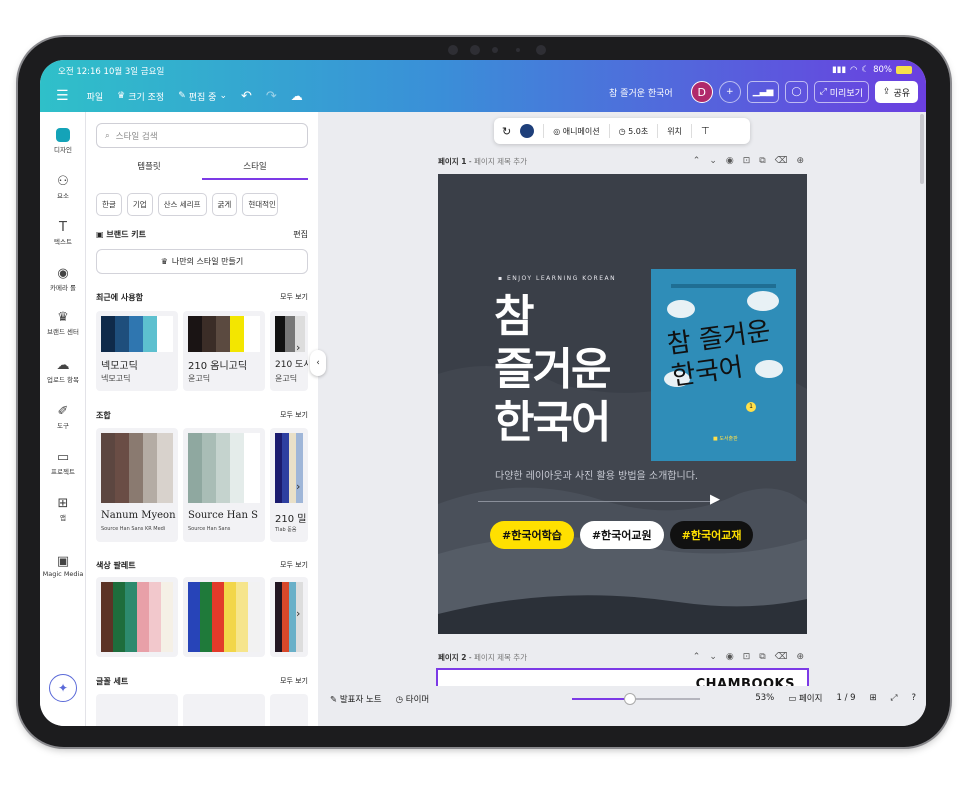 The height and width of the screenshot is (785, 966). Describe the element at coordinates (63, 371) in the screenshot. I see `sidebar-item-uploads: ☁ 업로드 항목` at that location.